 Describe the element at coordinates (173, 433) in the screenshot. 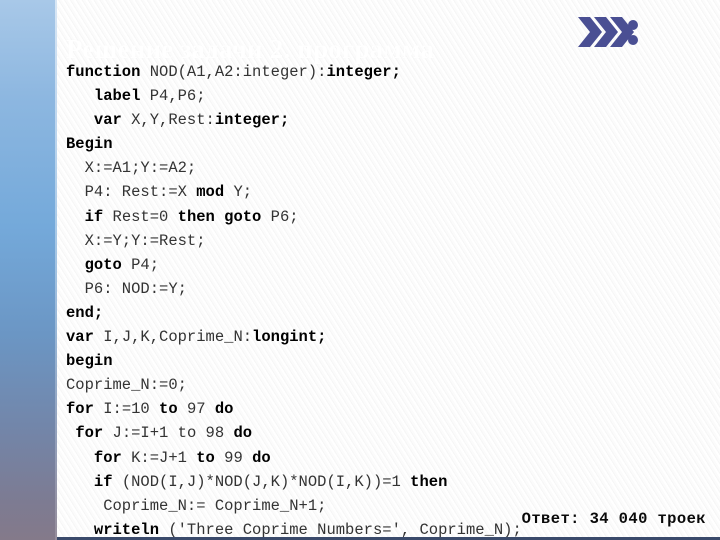

I see `code-text: J:=I+1 to 98` at that location.